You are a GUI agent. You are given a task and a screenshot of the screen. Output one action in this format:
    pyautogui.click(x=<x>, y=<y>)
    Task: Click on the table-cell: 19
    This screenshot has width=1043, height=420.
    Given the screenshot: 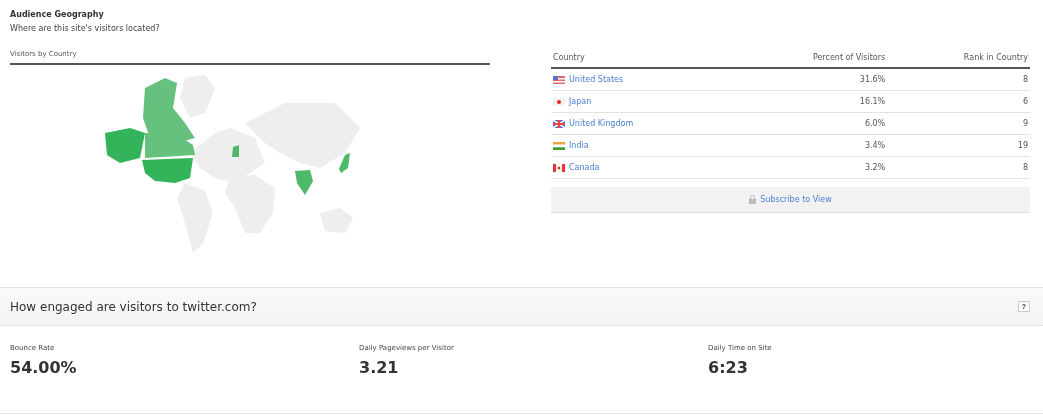 What is the action you would take?
    pyautogui.click(x=958, y=145)
    